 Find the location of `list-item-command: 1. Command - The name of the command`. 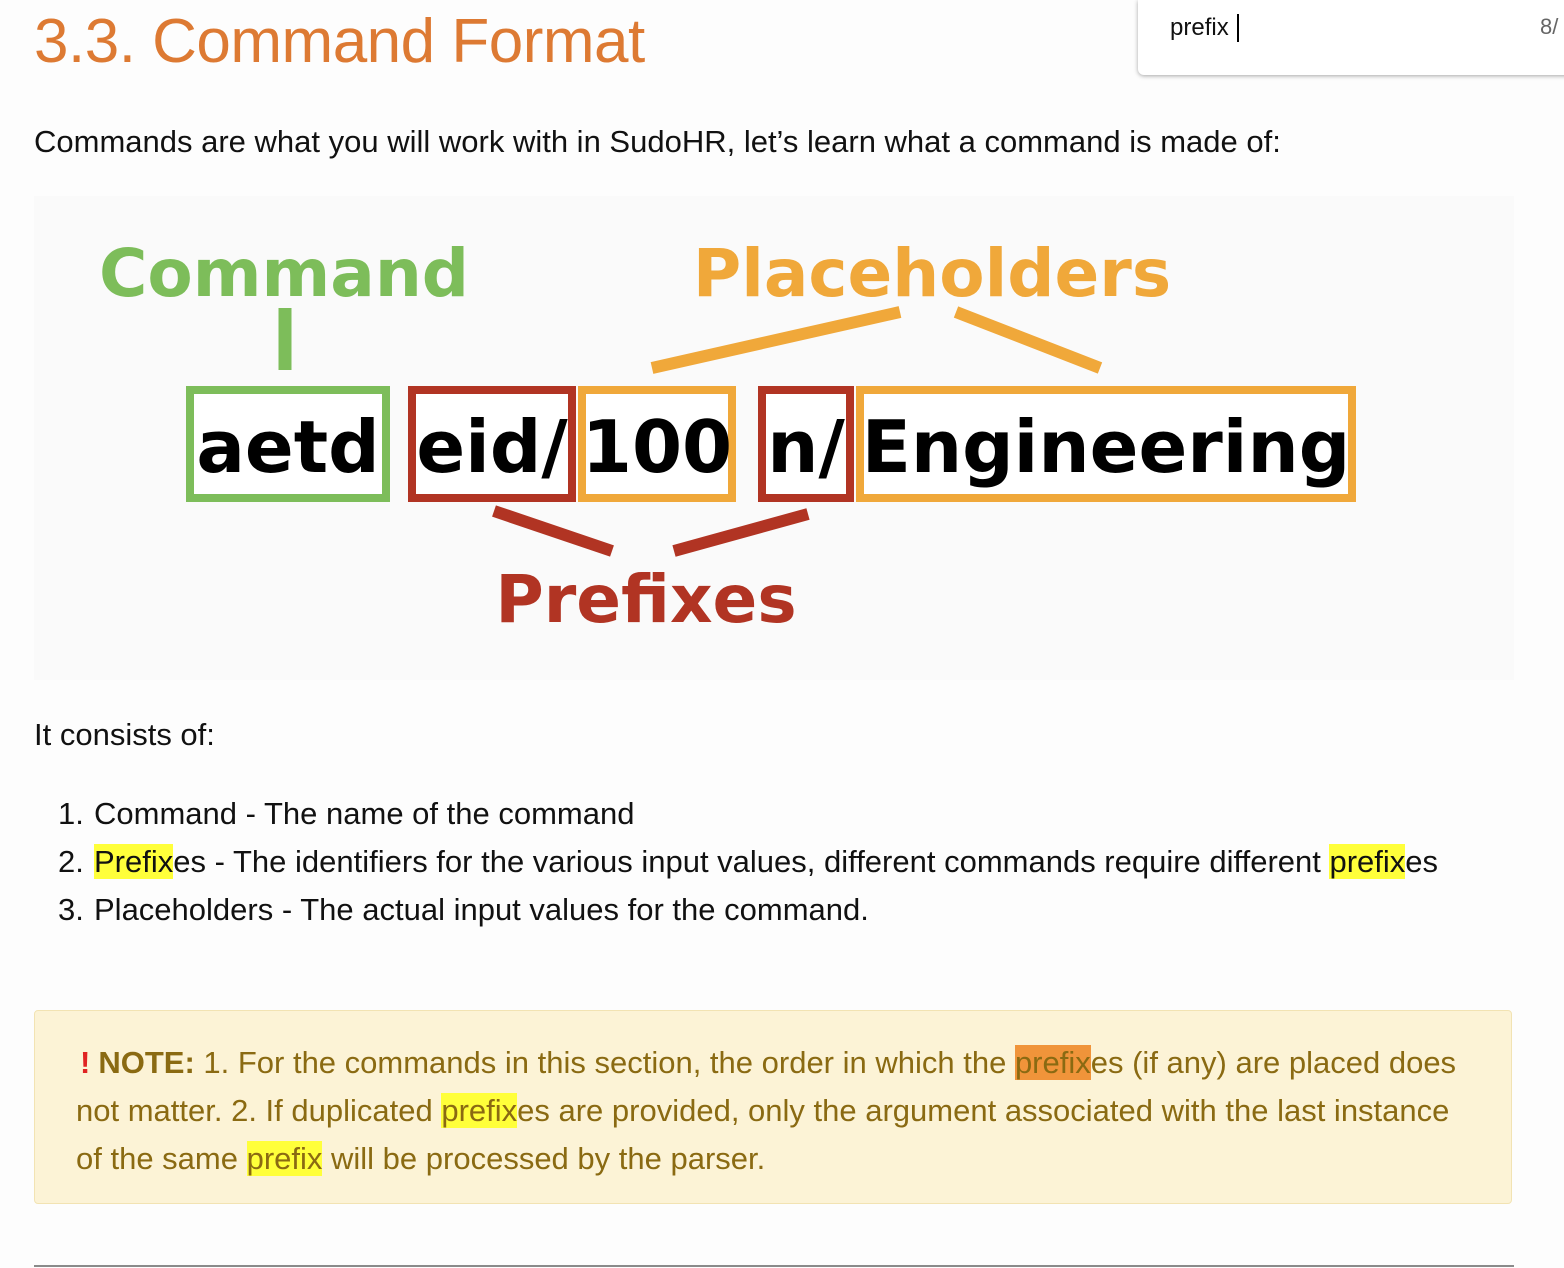

list-item-command: 1. Command - The name of the command is located at coordinates (756, 814).